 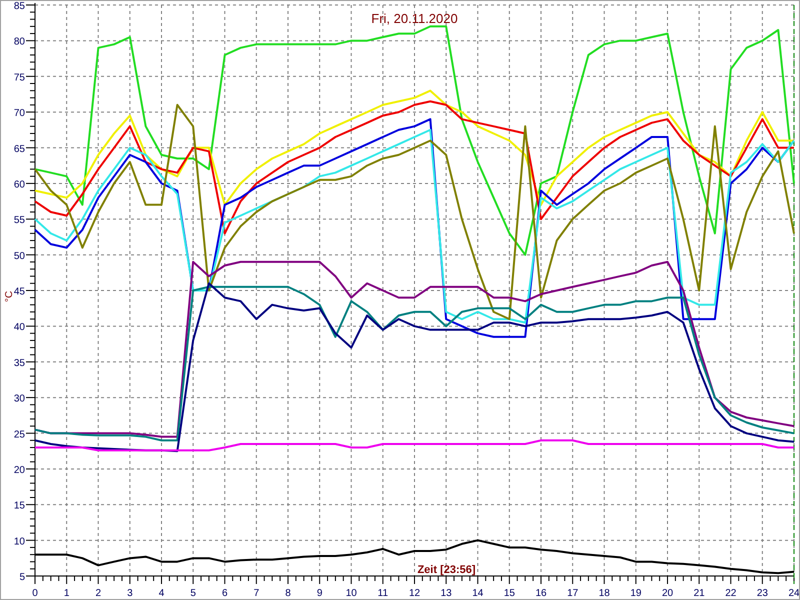 I want to click on axis-tick-label: 12, so click(x=414, y=593).